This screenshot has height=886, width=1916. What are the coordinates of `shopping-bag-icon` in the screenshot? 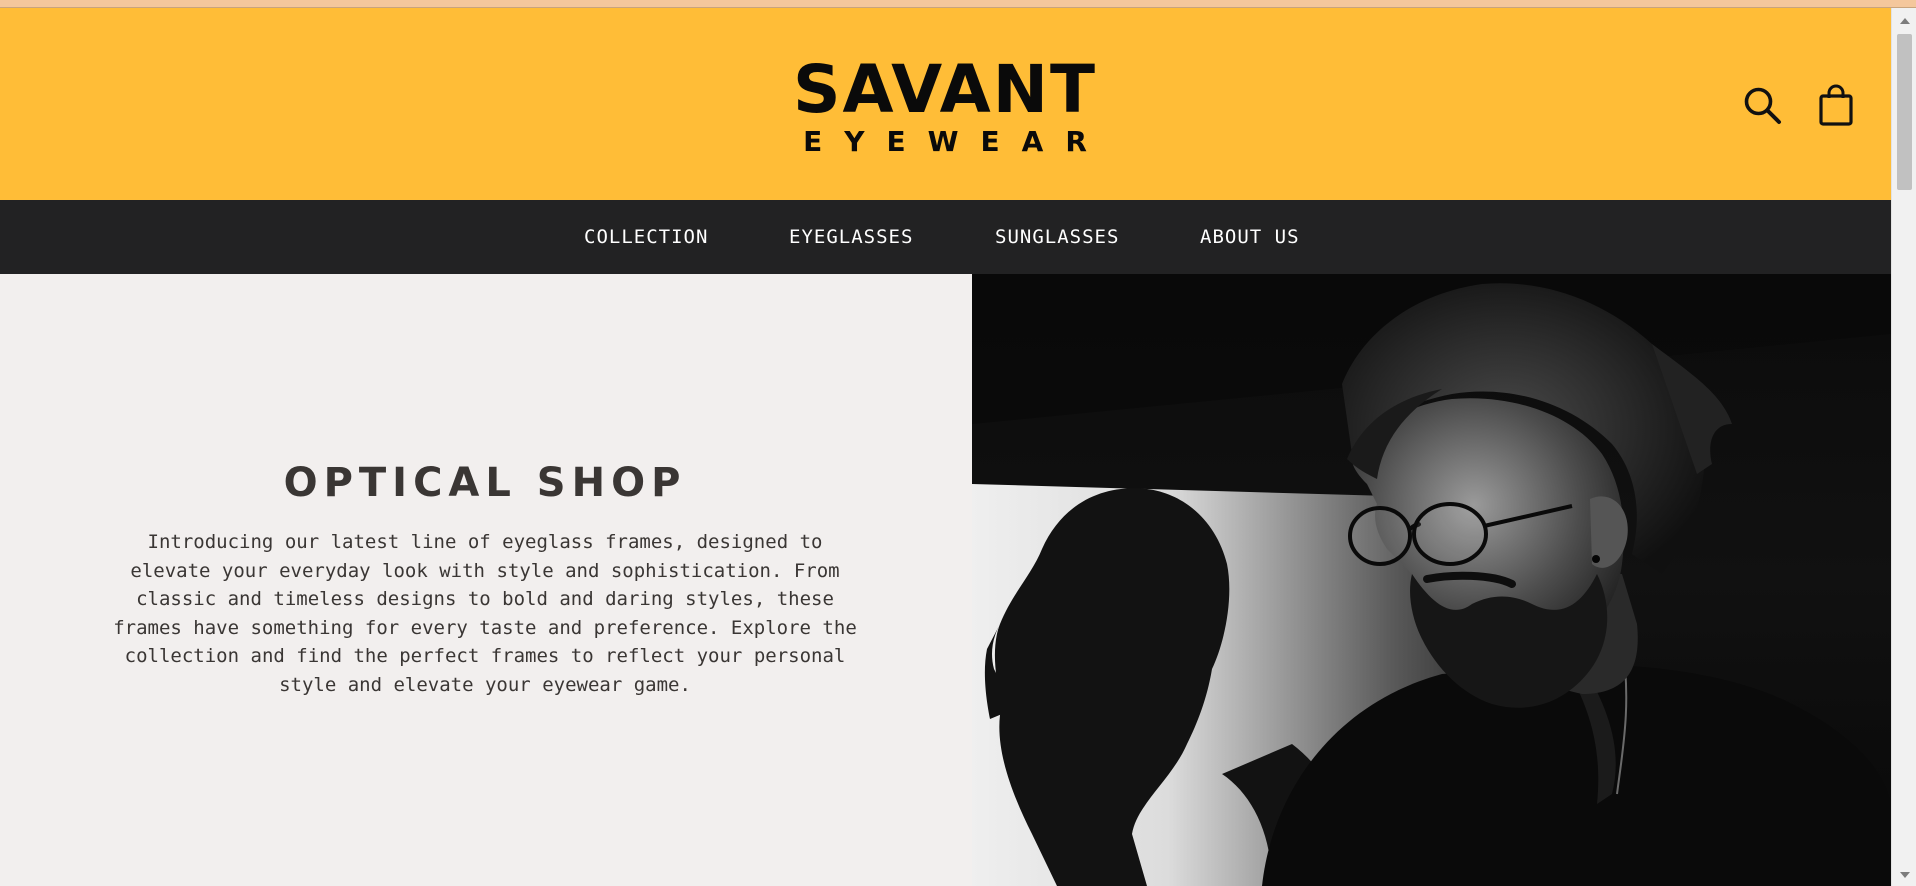 It's located at (1836, 105).